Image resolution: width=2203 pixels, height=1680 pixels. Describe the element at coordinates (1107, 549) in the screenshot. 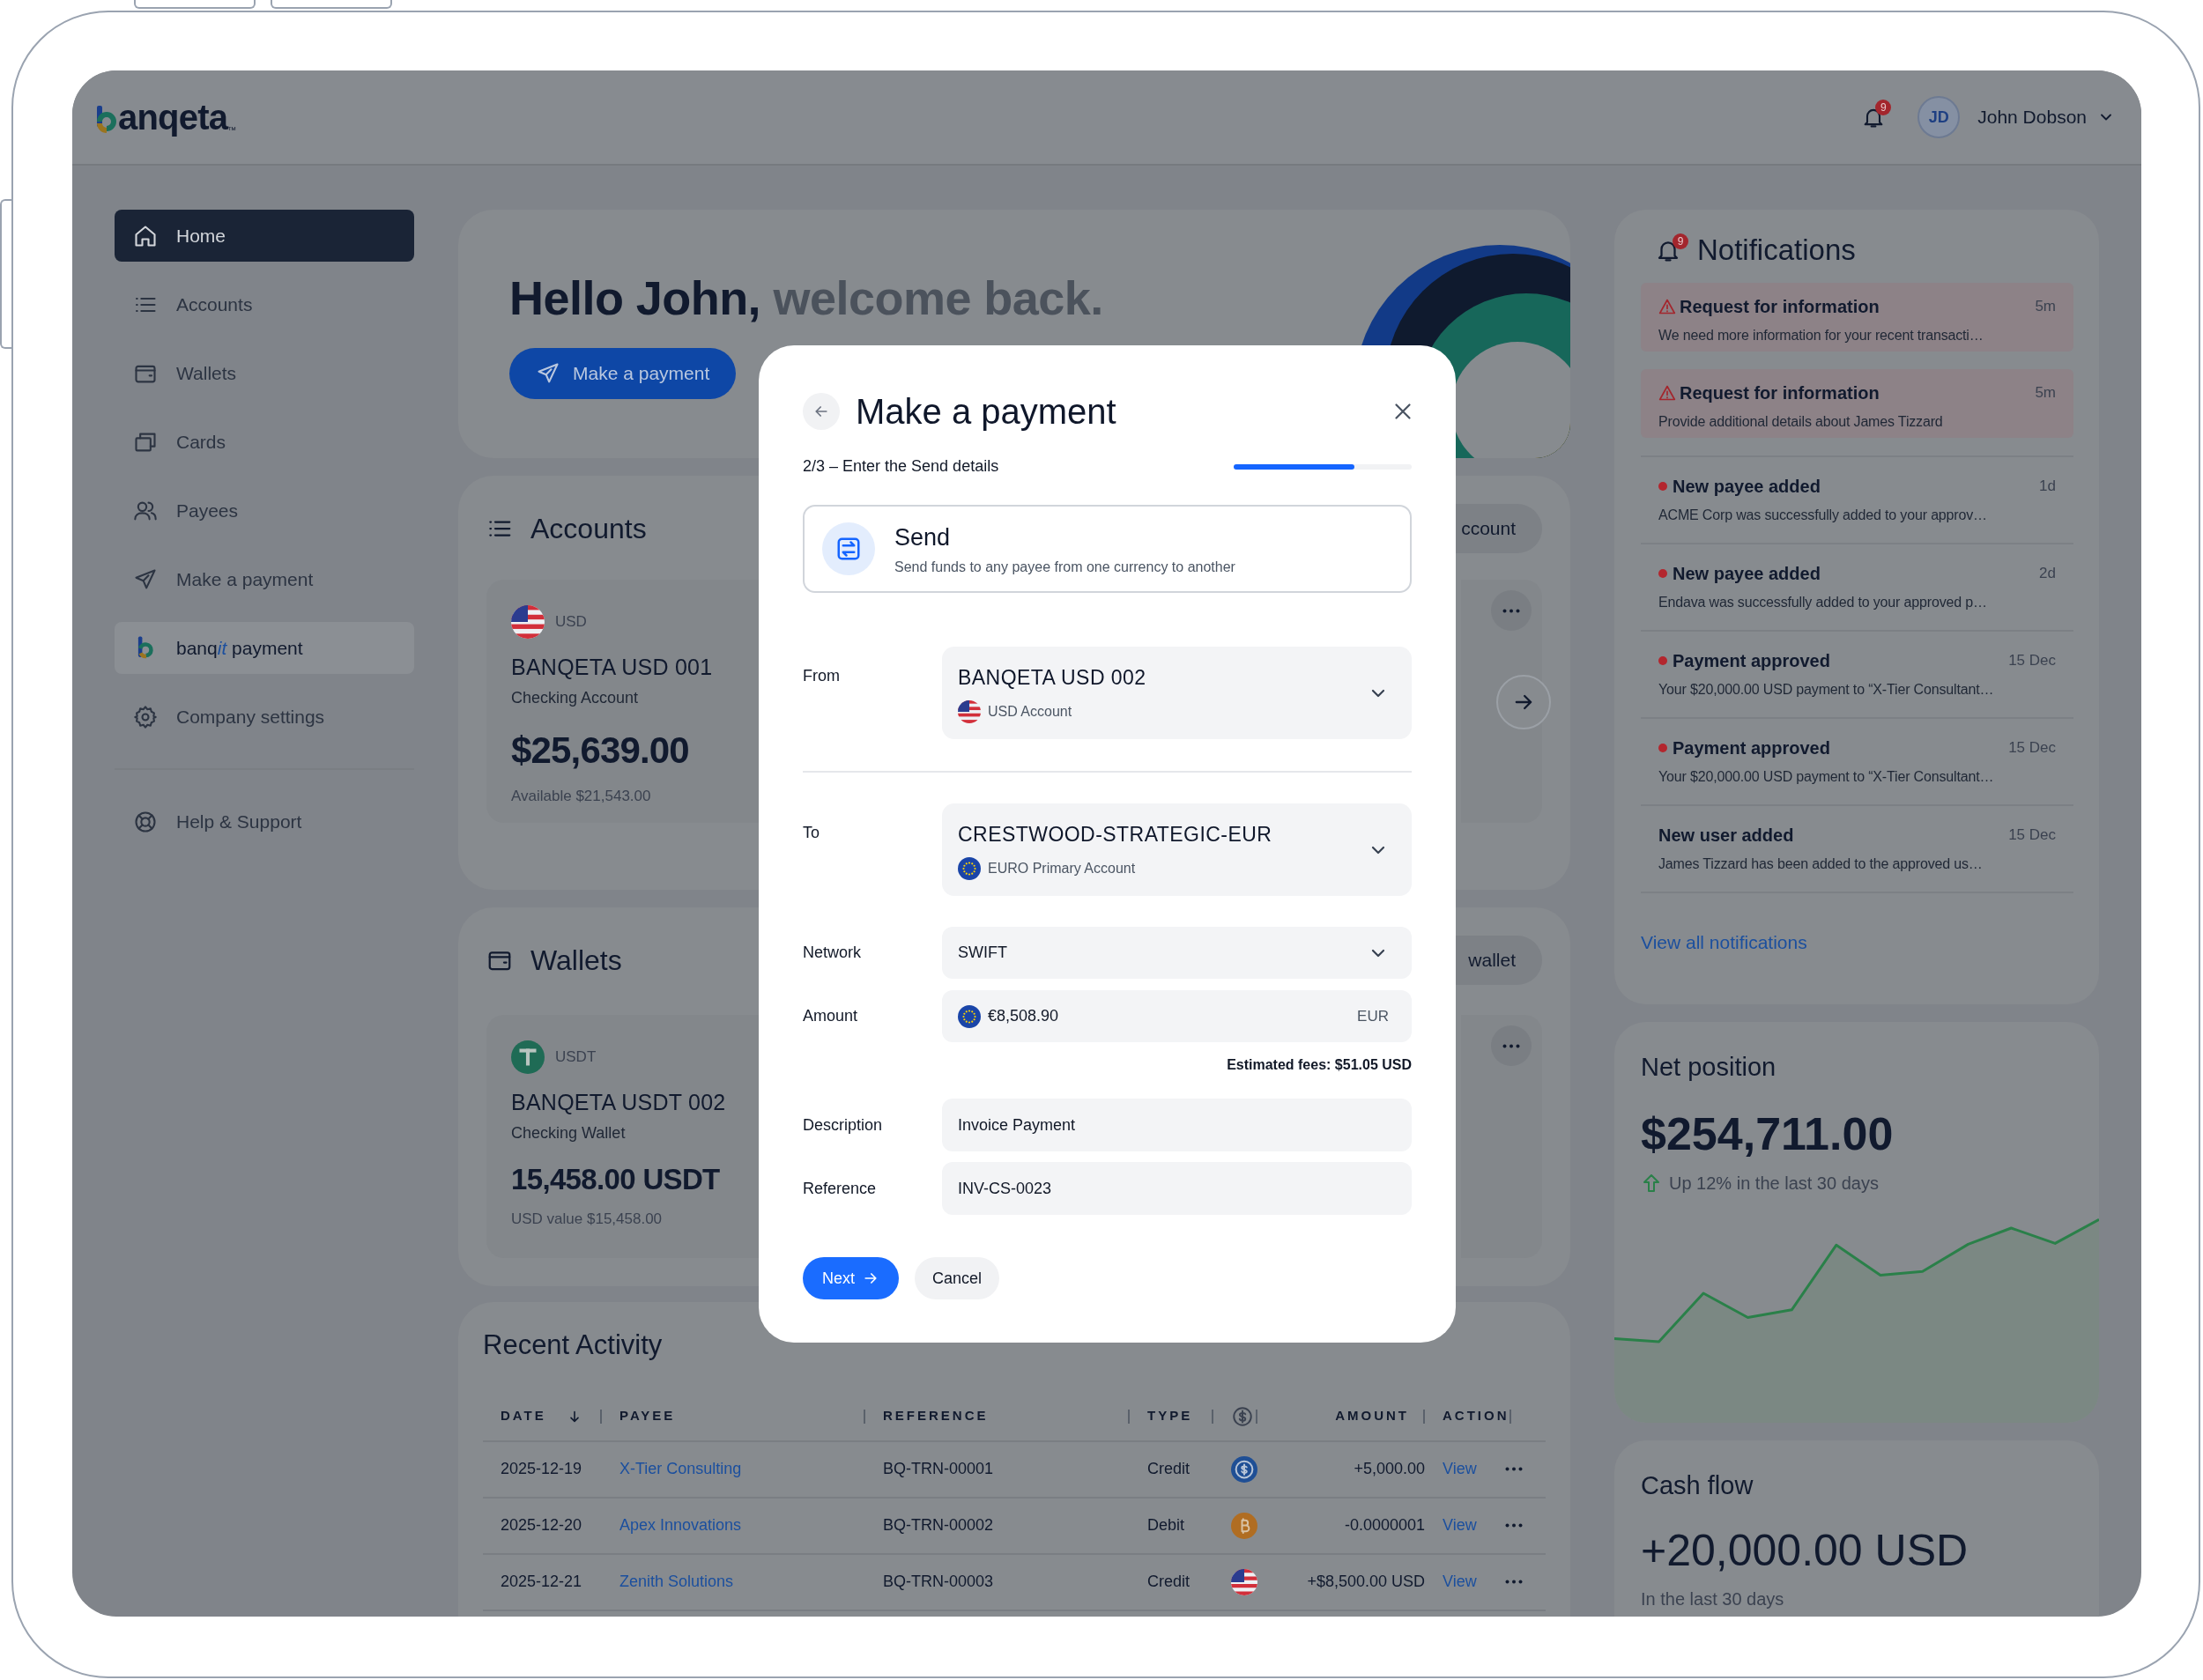

I see `send-option-card: Send Send funds to any payee from one currency to another` at that location.